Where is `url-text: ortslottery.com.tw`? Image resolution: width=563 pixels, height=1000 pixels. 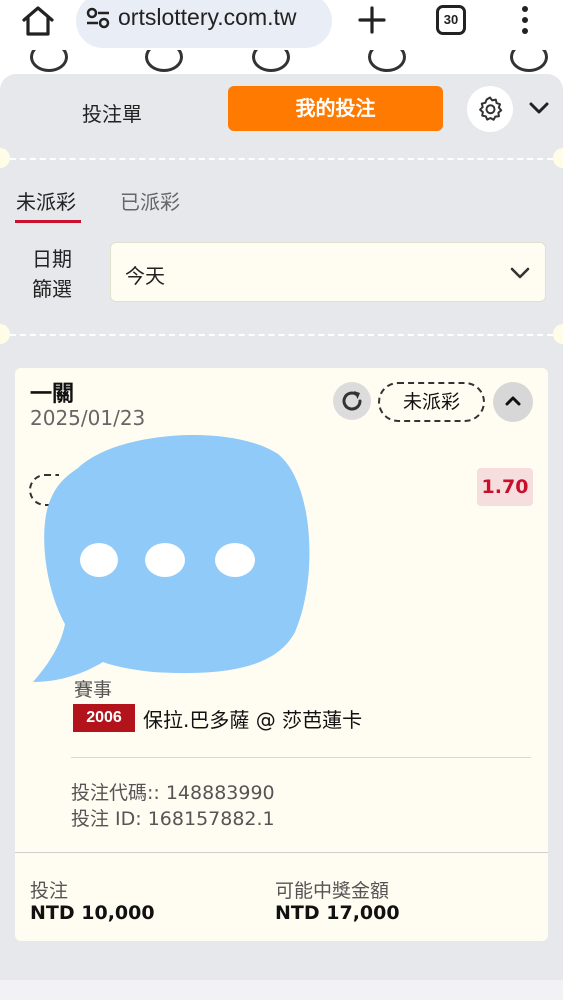
url-text: ortslottery.com.tw is located at coordinates (223, 17).